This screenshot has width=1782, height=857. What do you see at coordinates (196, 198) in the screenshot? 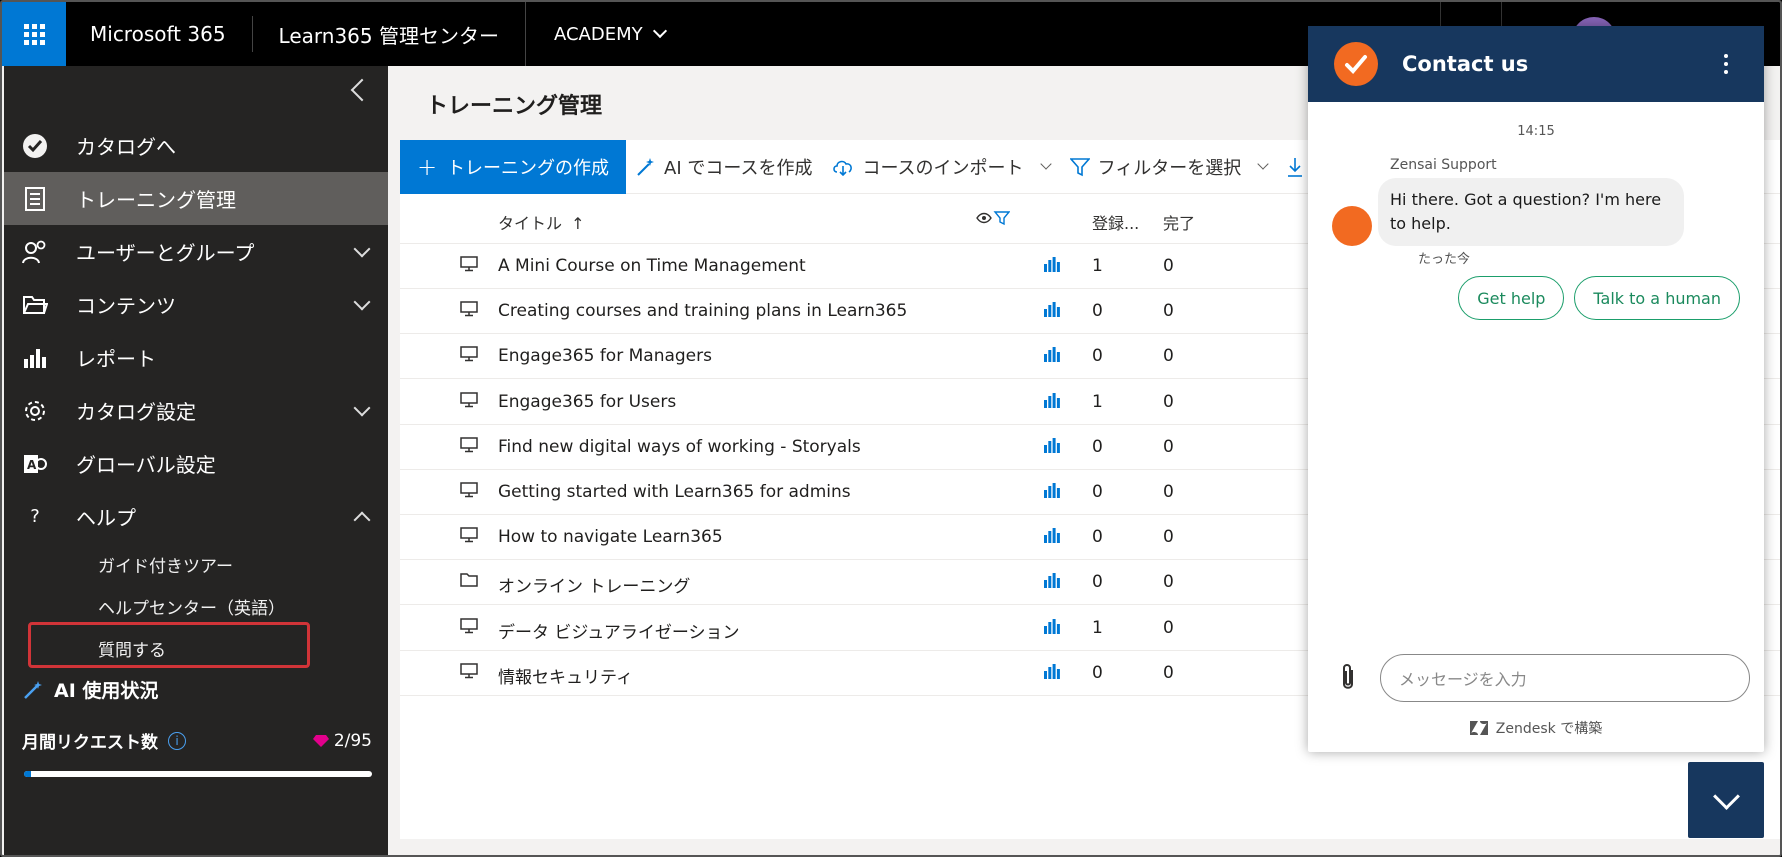
I see `sidebar-item-training-admin: トレーニング管理` at bounding box center [196, 198].